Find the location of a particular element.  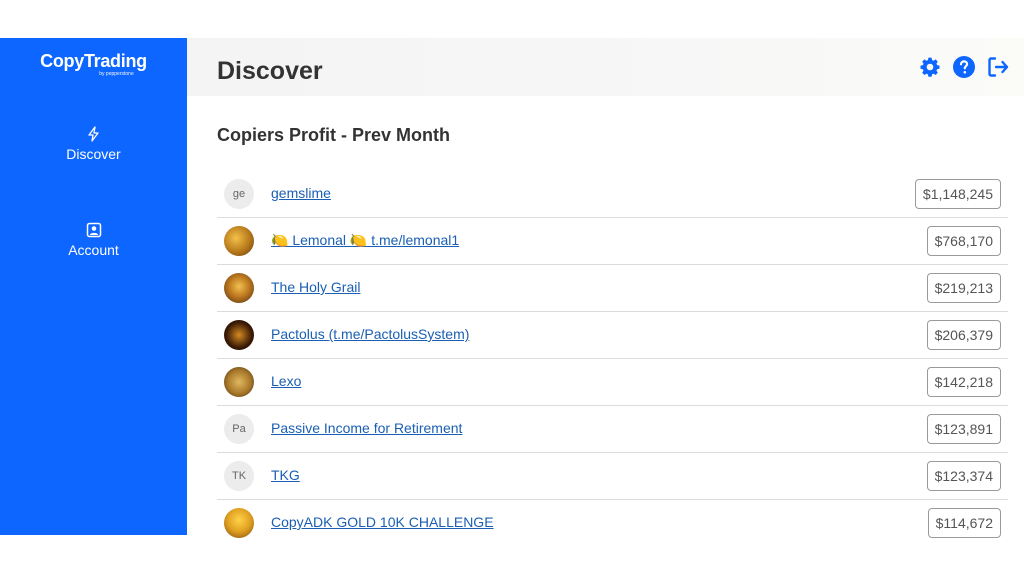

sidebar-item-label: Discover is located at coordinates (93, 154).